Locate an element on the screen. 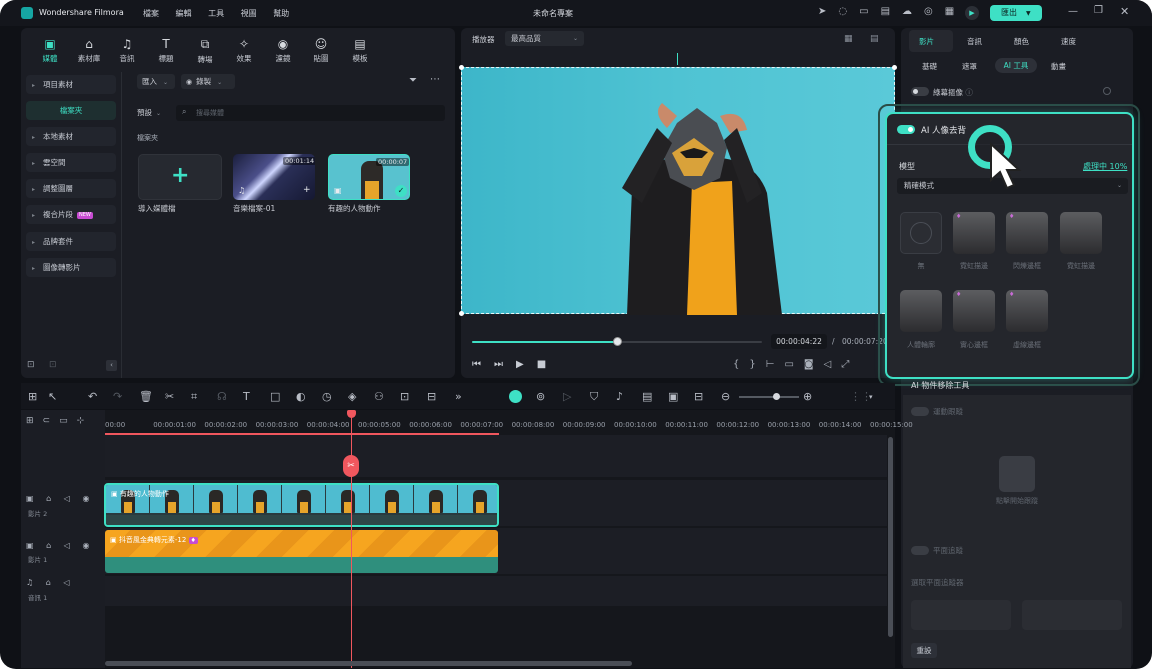  effect-neon-tile: ♦ is located at coordinates (974, 233).